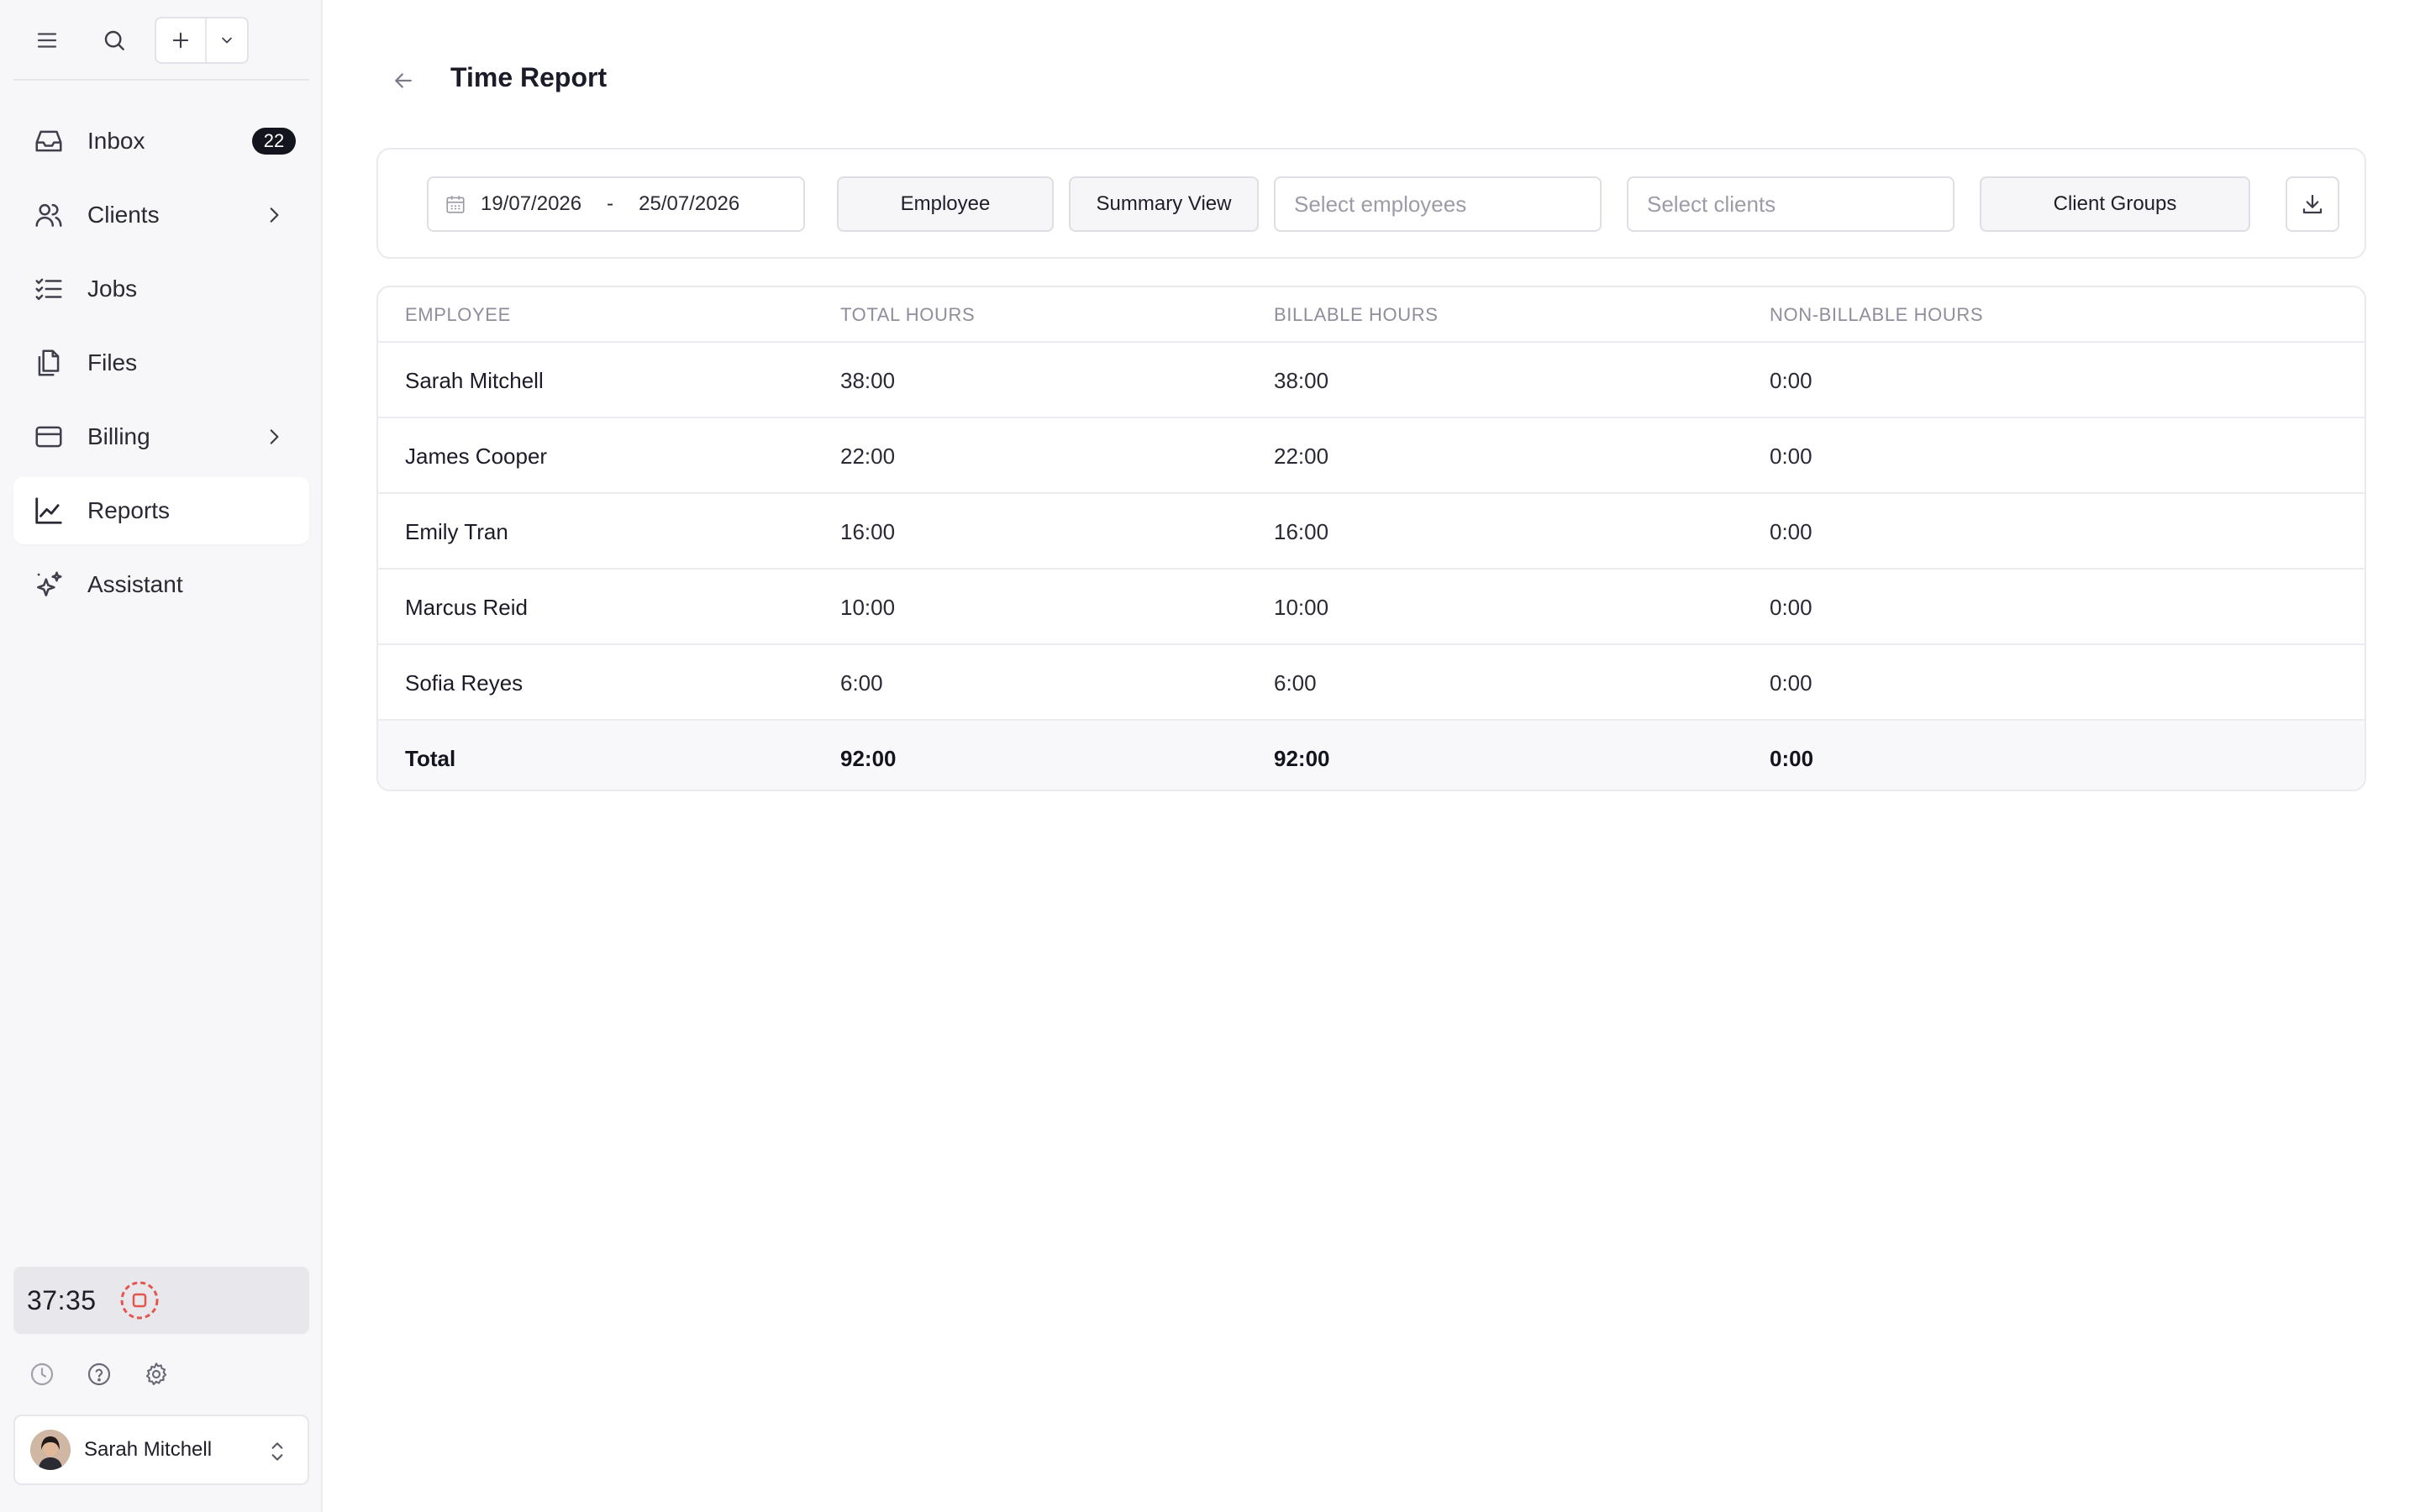  I want to click on table-row: Sarah Mitchell 38:00 38:00 0:00, so click(1372, 380).